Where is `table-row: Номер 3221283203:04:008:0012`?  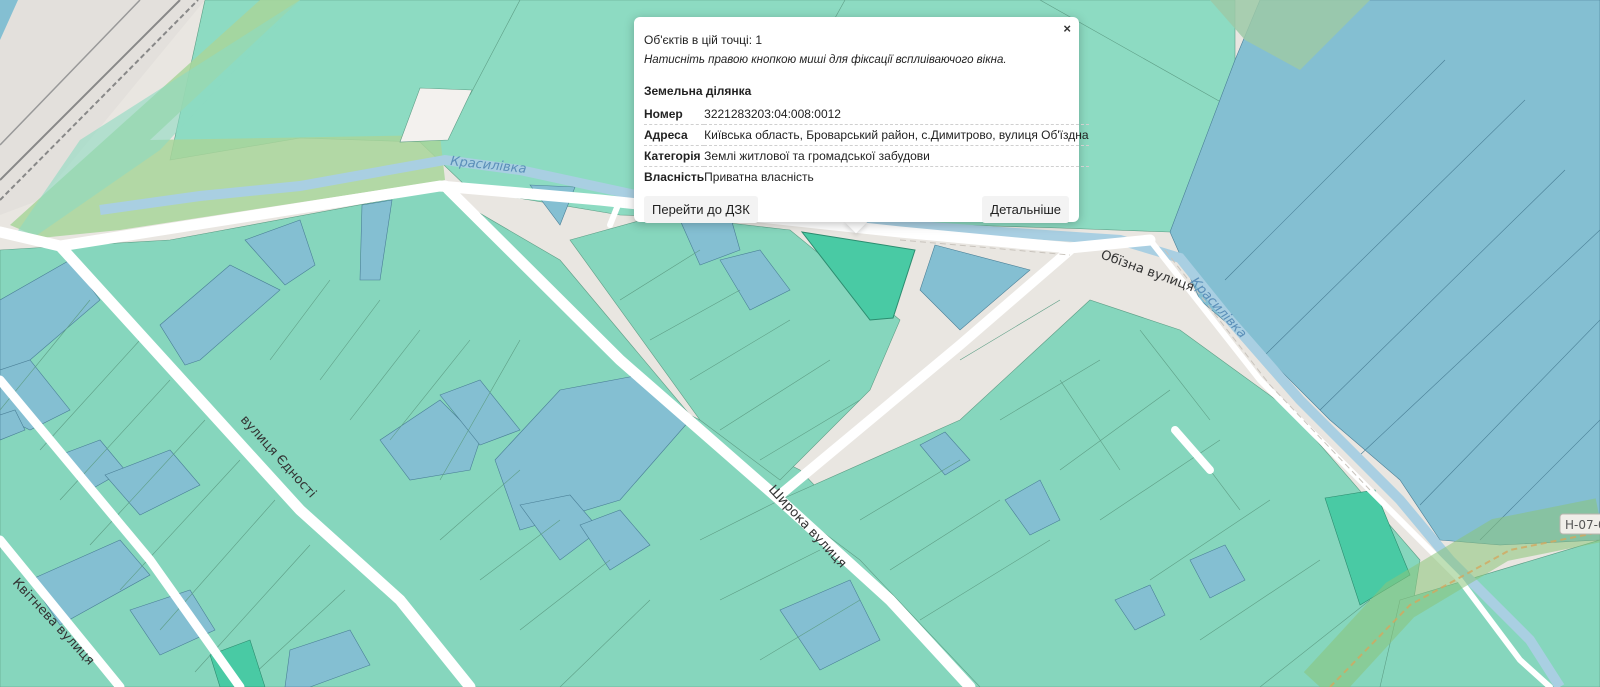 table-row: Номер 3221283203:04:008:0012 is located at coordinates (866, 114).